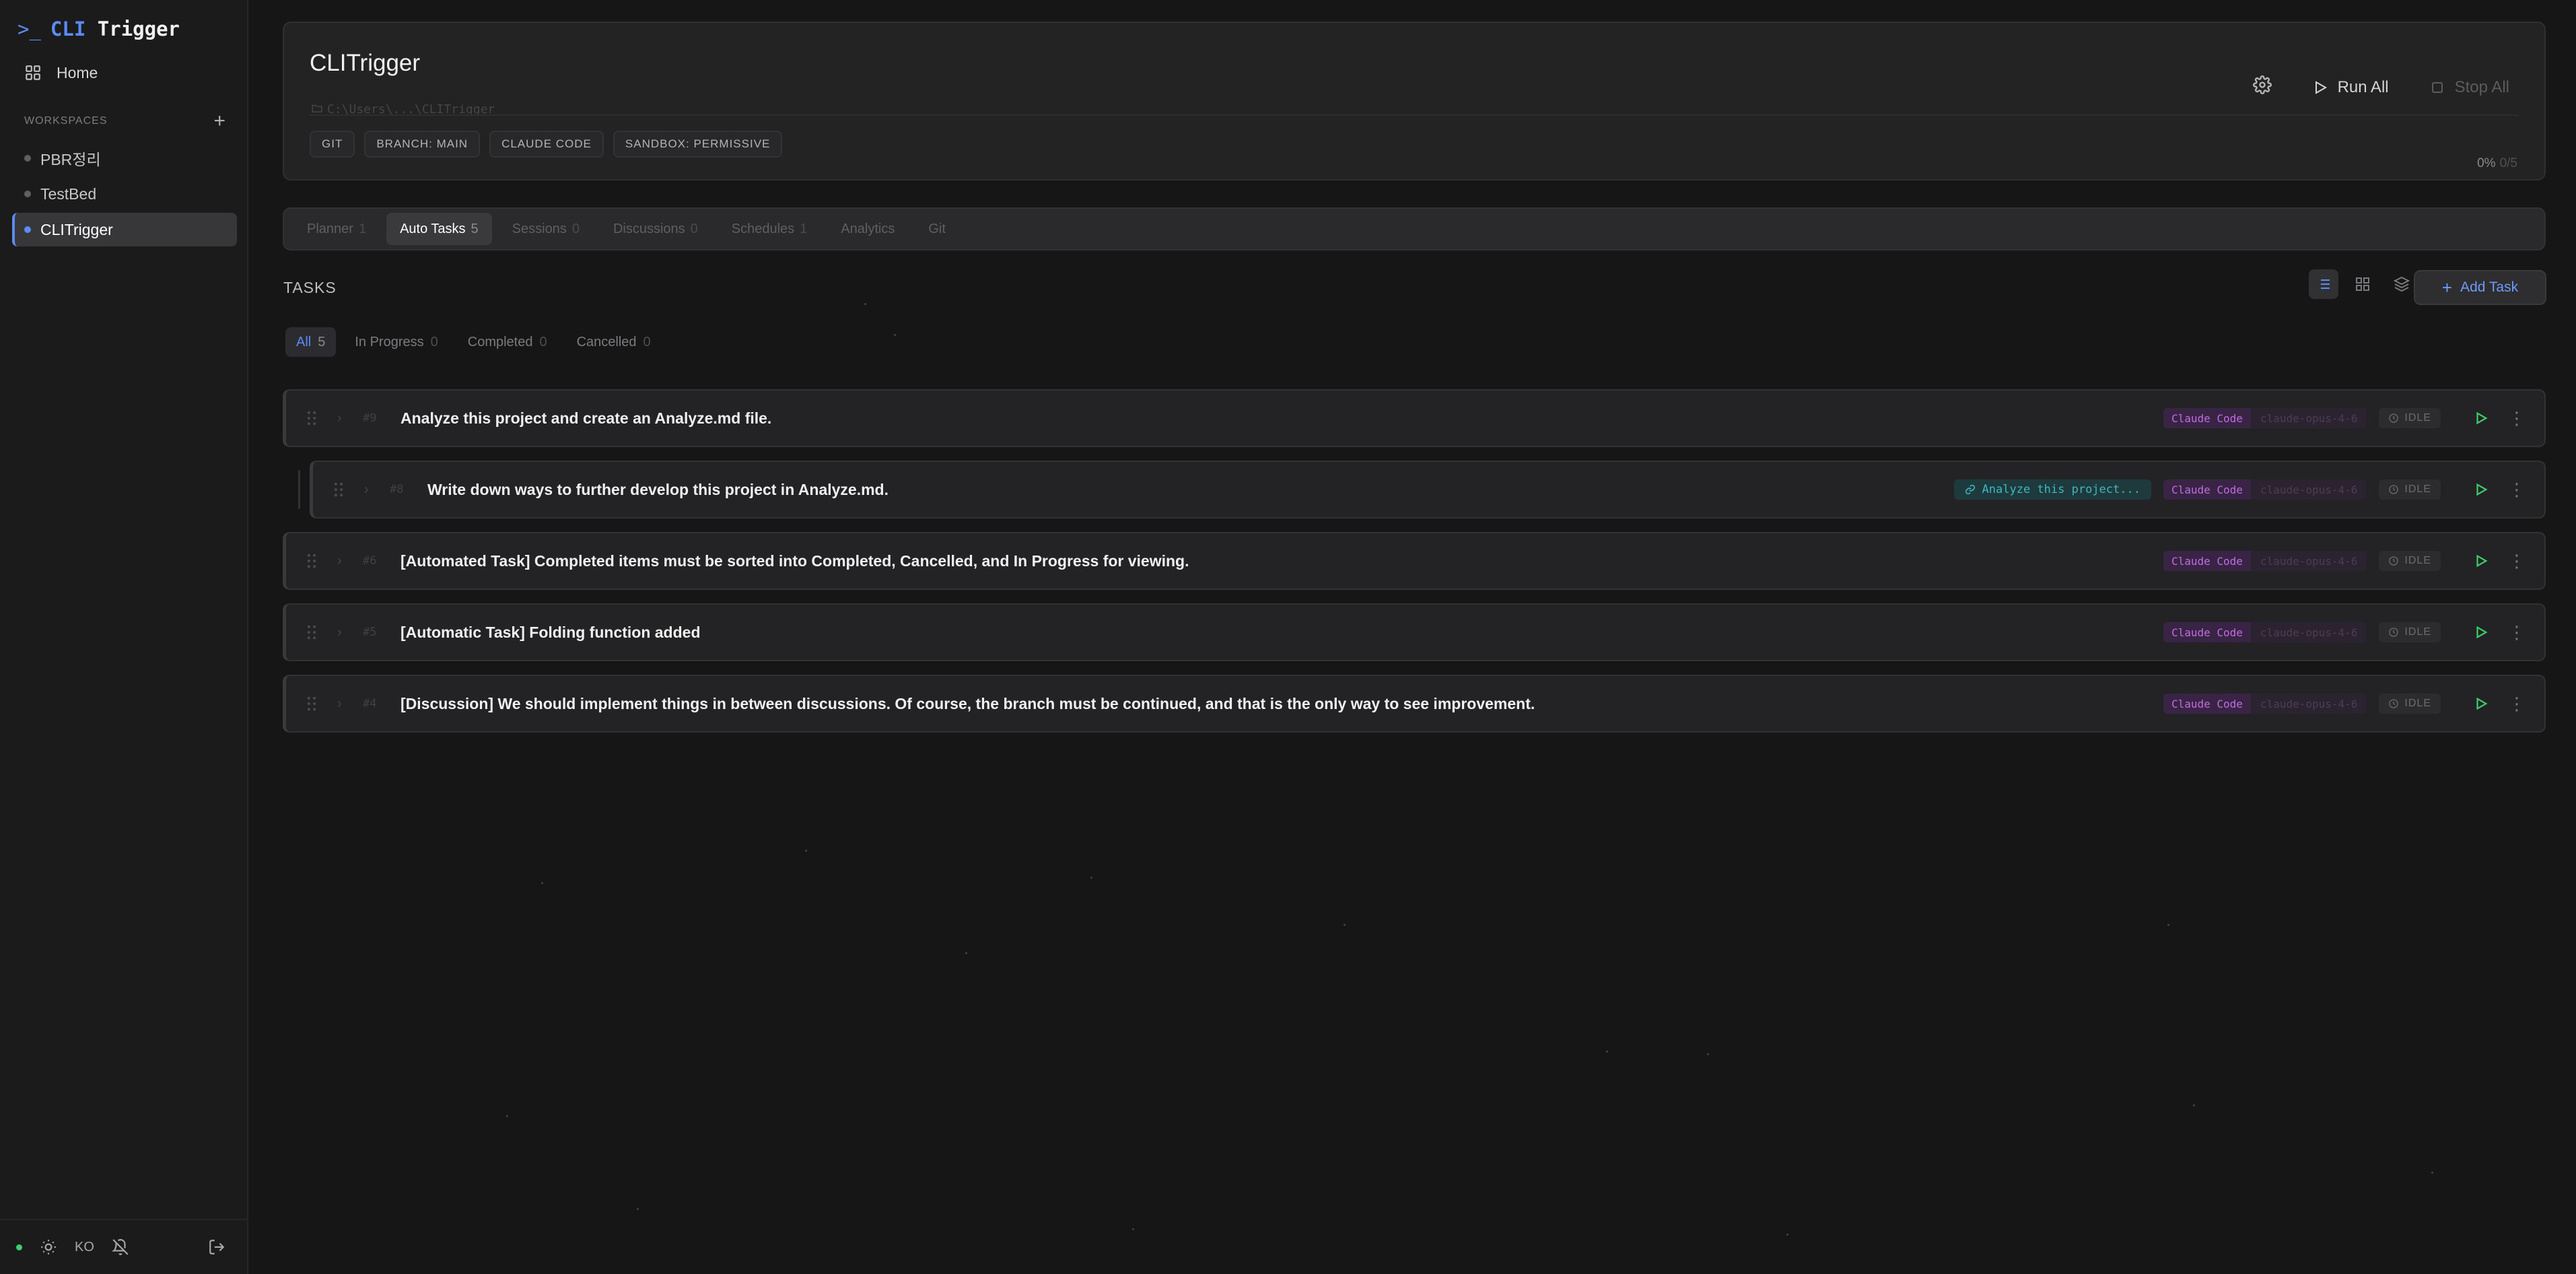 The width and height of the screenshot is (2576, 1274). What do you see at coordinates (422, 144) in the screenshot?
I see `tag-branch: BRANCH: MAIN` at bounding box center [422, 144].